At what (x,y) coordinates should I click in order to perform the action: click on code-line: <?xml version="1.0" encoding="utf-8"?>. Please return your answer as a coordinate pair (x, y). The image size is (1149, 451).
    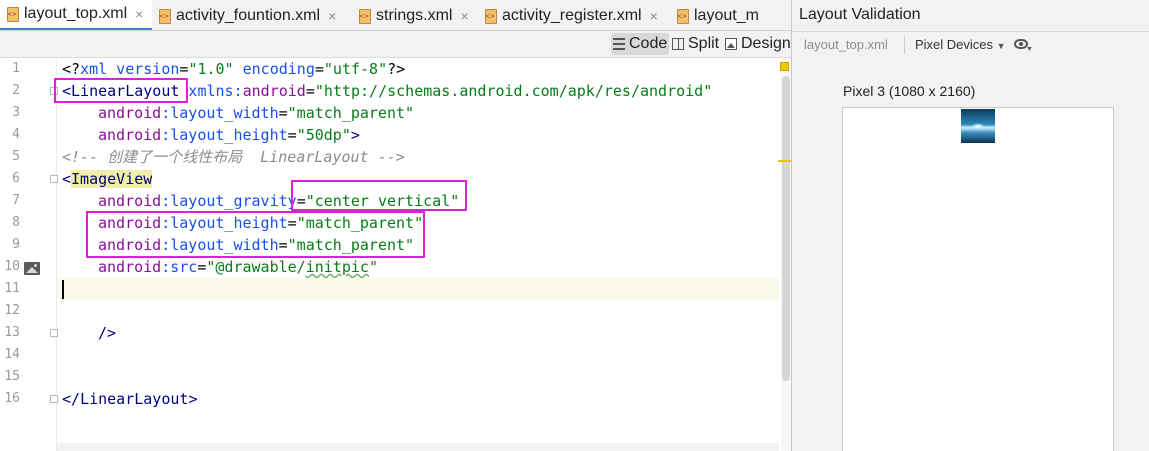
    Looking at the image, I should click on (420, 69).